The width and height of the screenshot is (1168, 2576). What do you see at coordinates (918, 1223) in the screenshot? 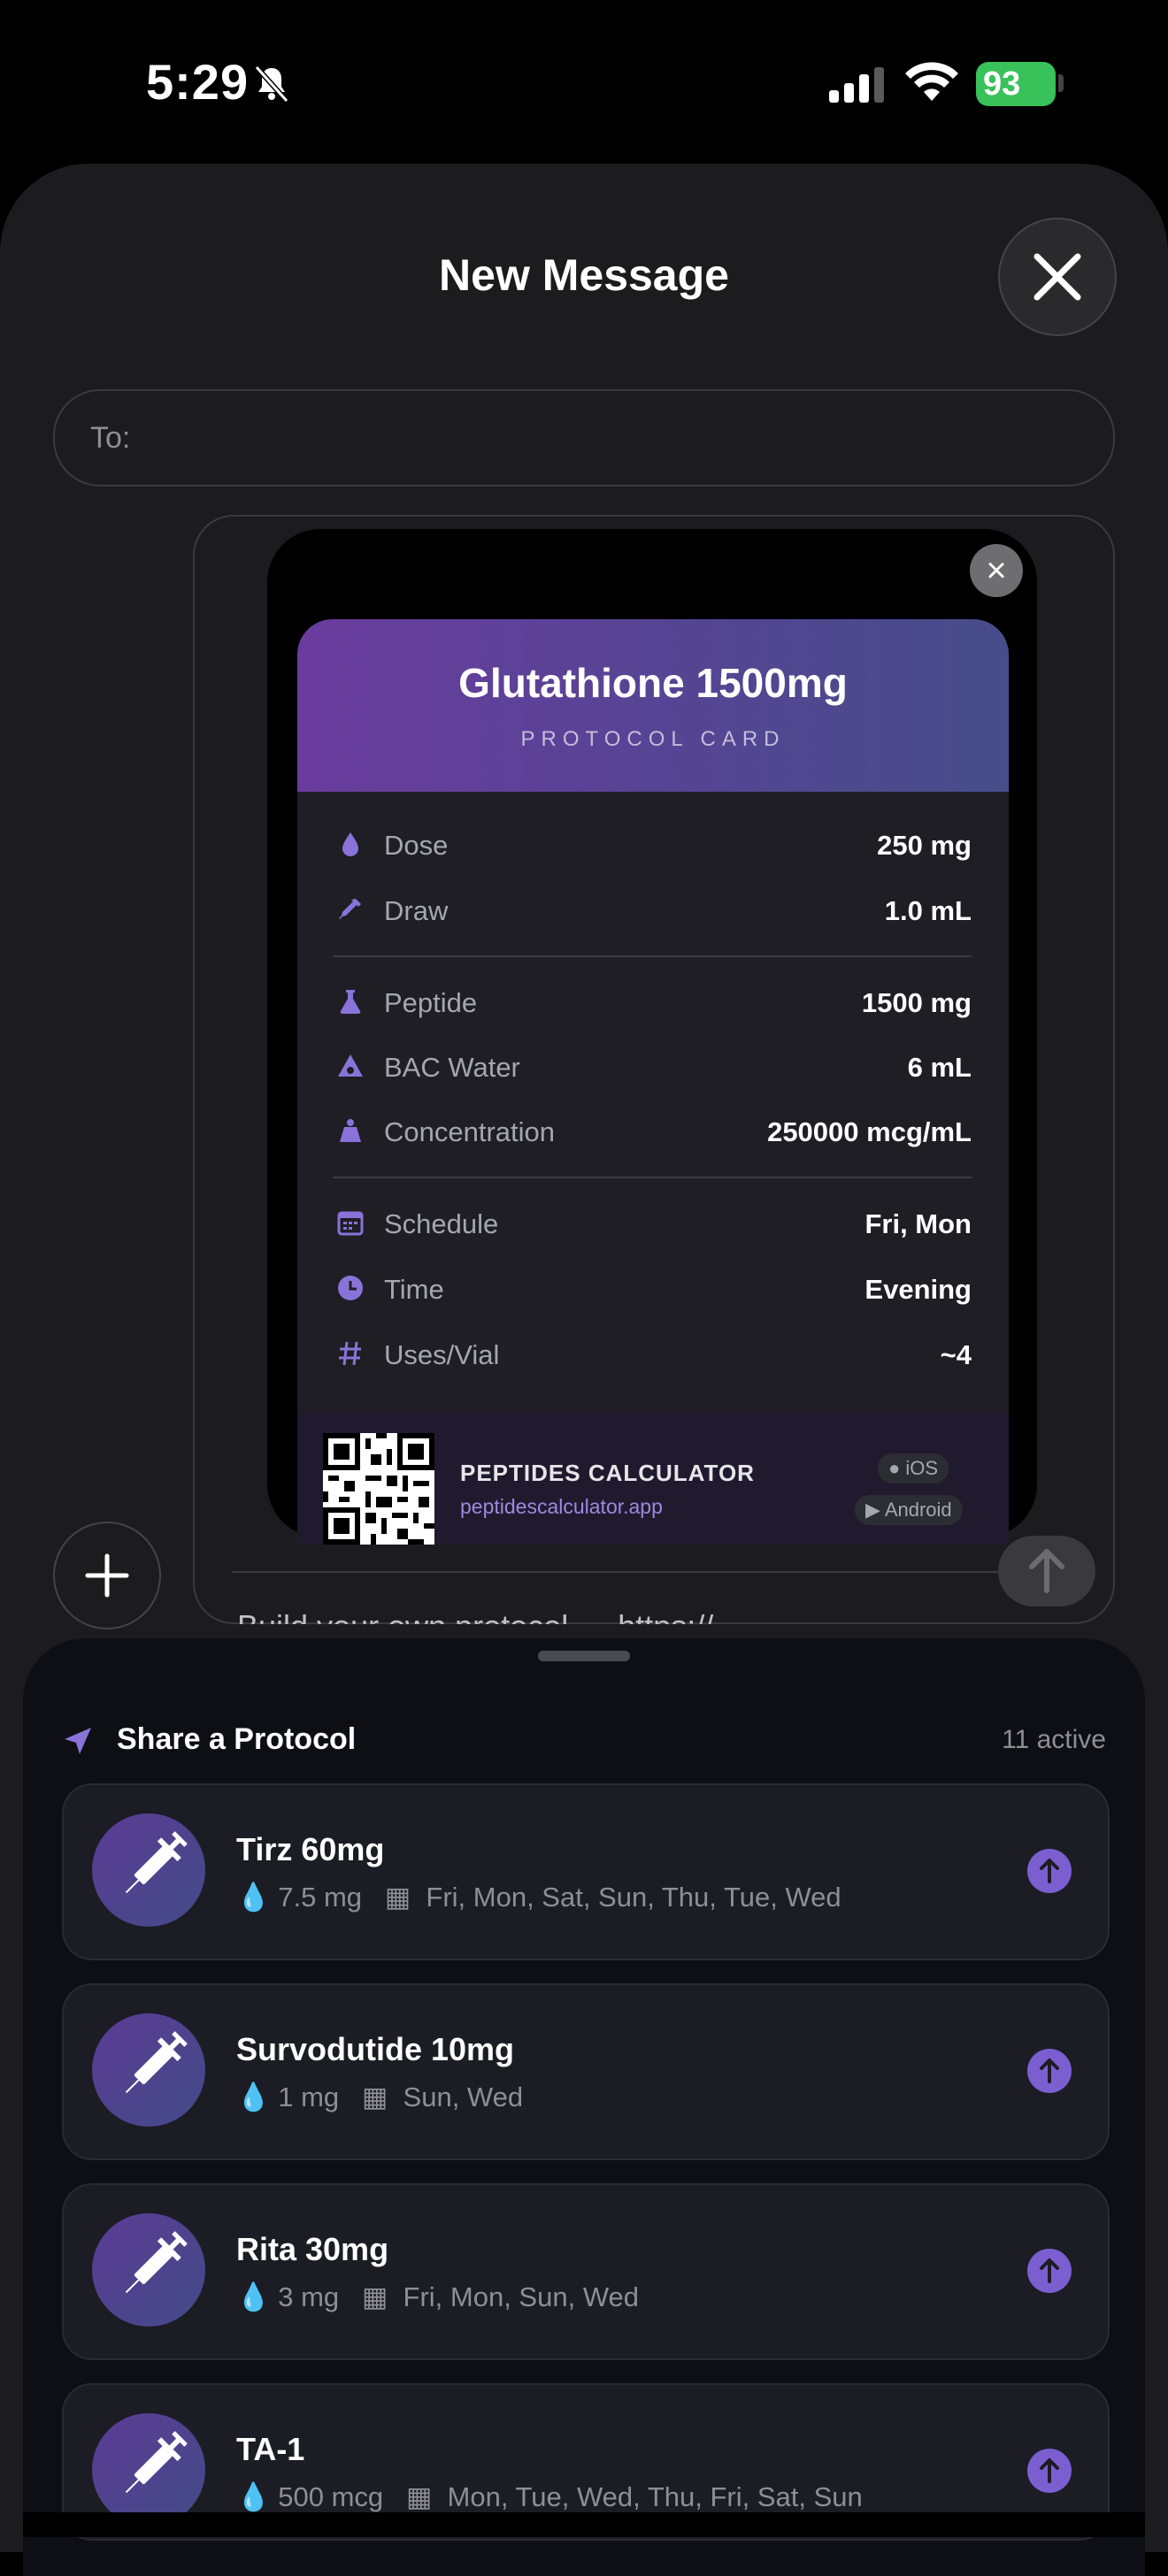
I see `row-value-schedule: Fri, Mon` at bounding box center [918, 1223].